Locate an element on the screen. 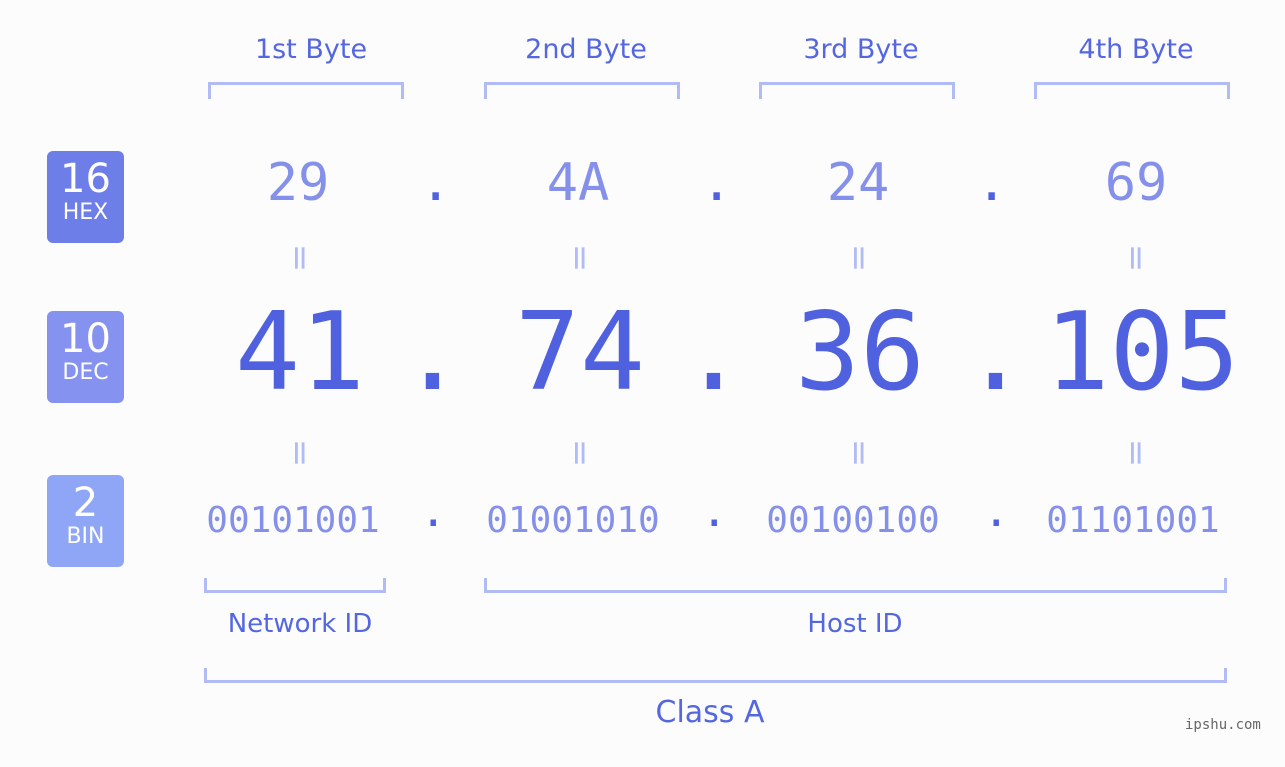 Image resolution: width=1285 pixels, height=767 pixels. bin-badge: 2 BIN is located at coordinates (85, 521).